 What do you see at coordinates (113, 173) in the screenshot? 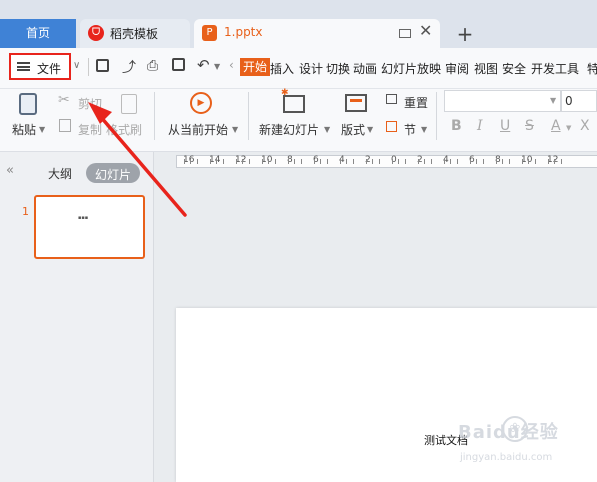
I see `slides-tab: 幻灯片` at bounding box center [113, 173].